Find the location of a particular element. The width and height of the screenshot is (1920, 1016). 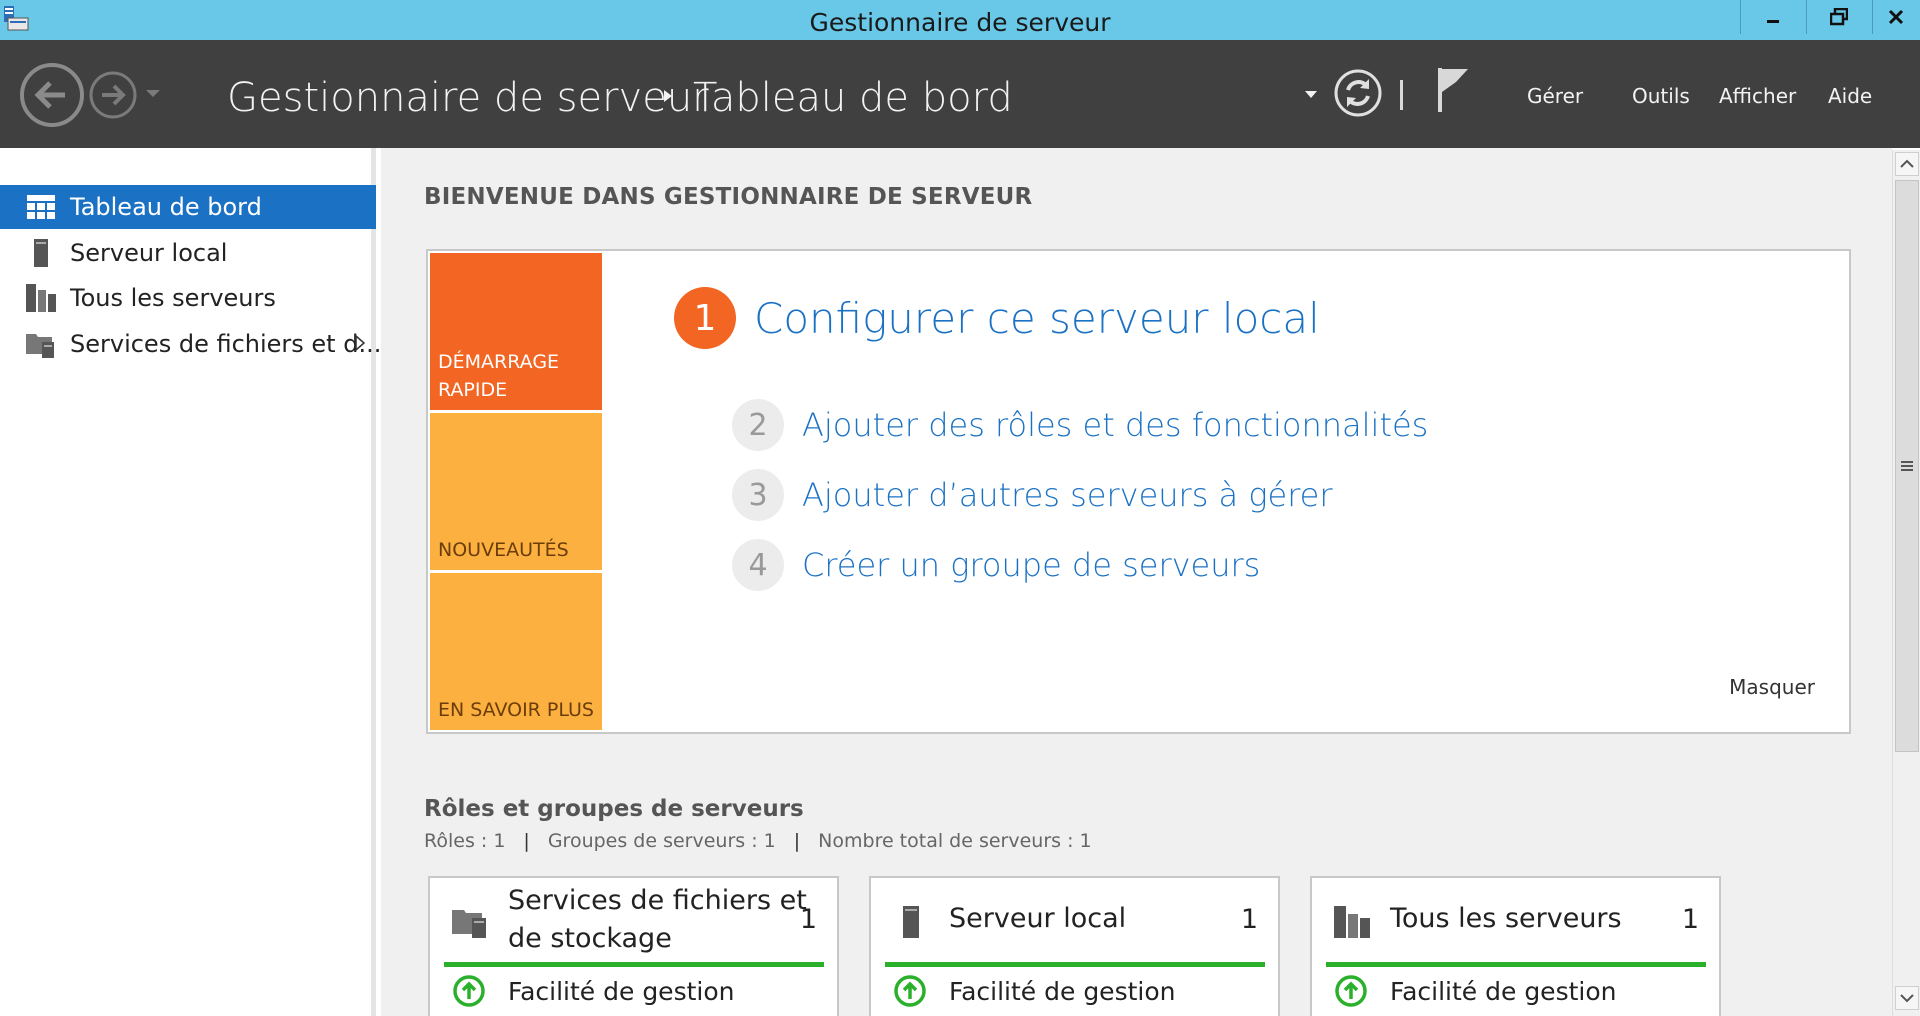

restore-button is located at coordinates (1839, 17).